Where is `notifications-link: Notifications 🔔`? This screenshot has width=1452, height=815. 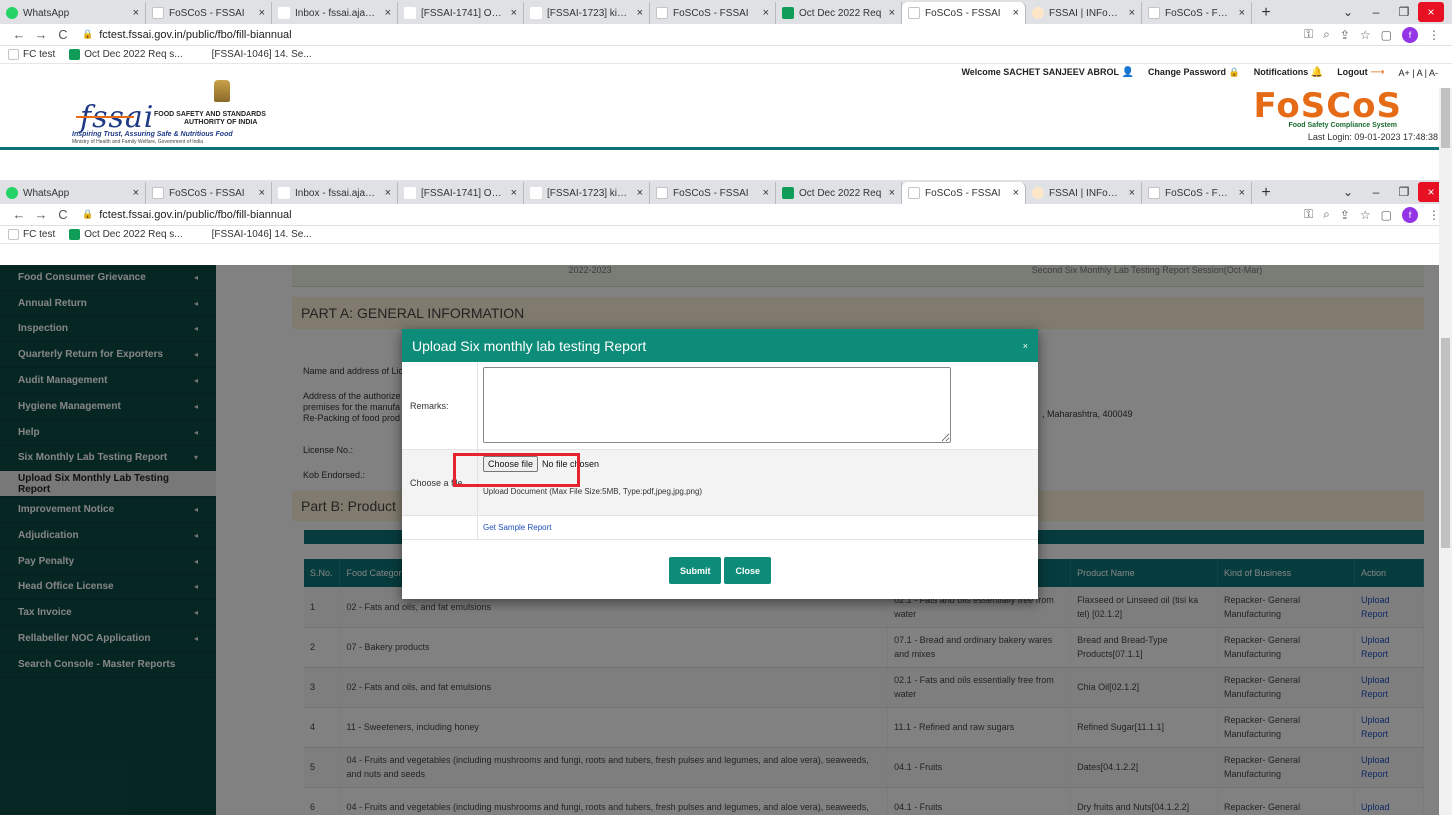
notifications-link: Notifications 🔔 is located at coordinates (1288, 72).